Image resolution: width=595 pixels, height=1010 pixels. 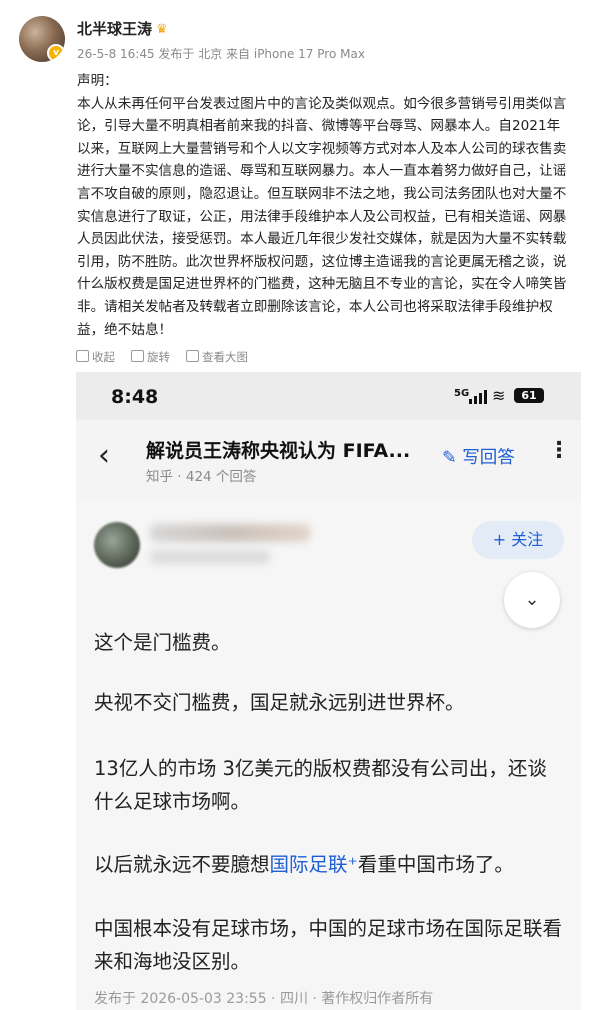 What do you see at coordinates (322, 193) in the screenshot?
I see `content-line: 言不攻自破的原则，隐忍退让。但互联网非不法之地，我公司法务团队也对大量不` at bounding box center [322, 193].